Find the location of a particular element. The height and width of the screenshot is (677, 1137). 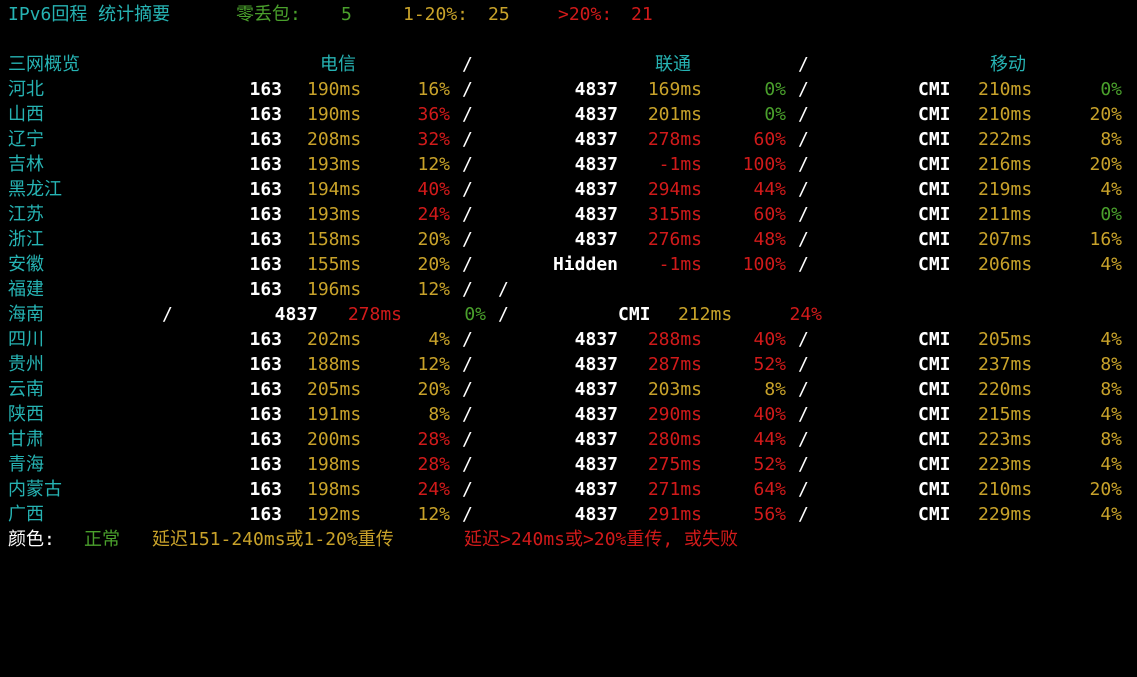

province-name: 广西 is located at coordinates (26, 514).